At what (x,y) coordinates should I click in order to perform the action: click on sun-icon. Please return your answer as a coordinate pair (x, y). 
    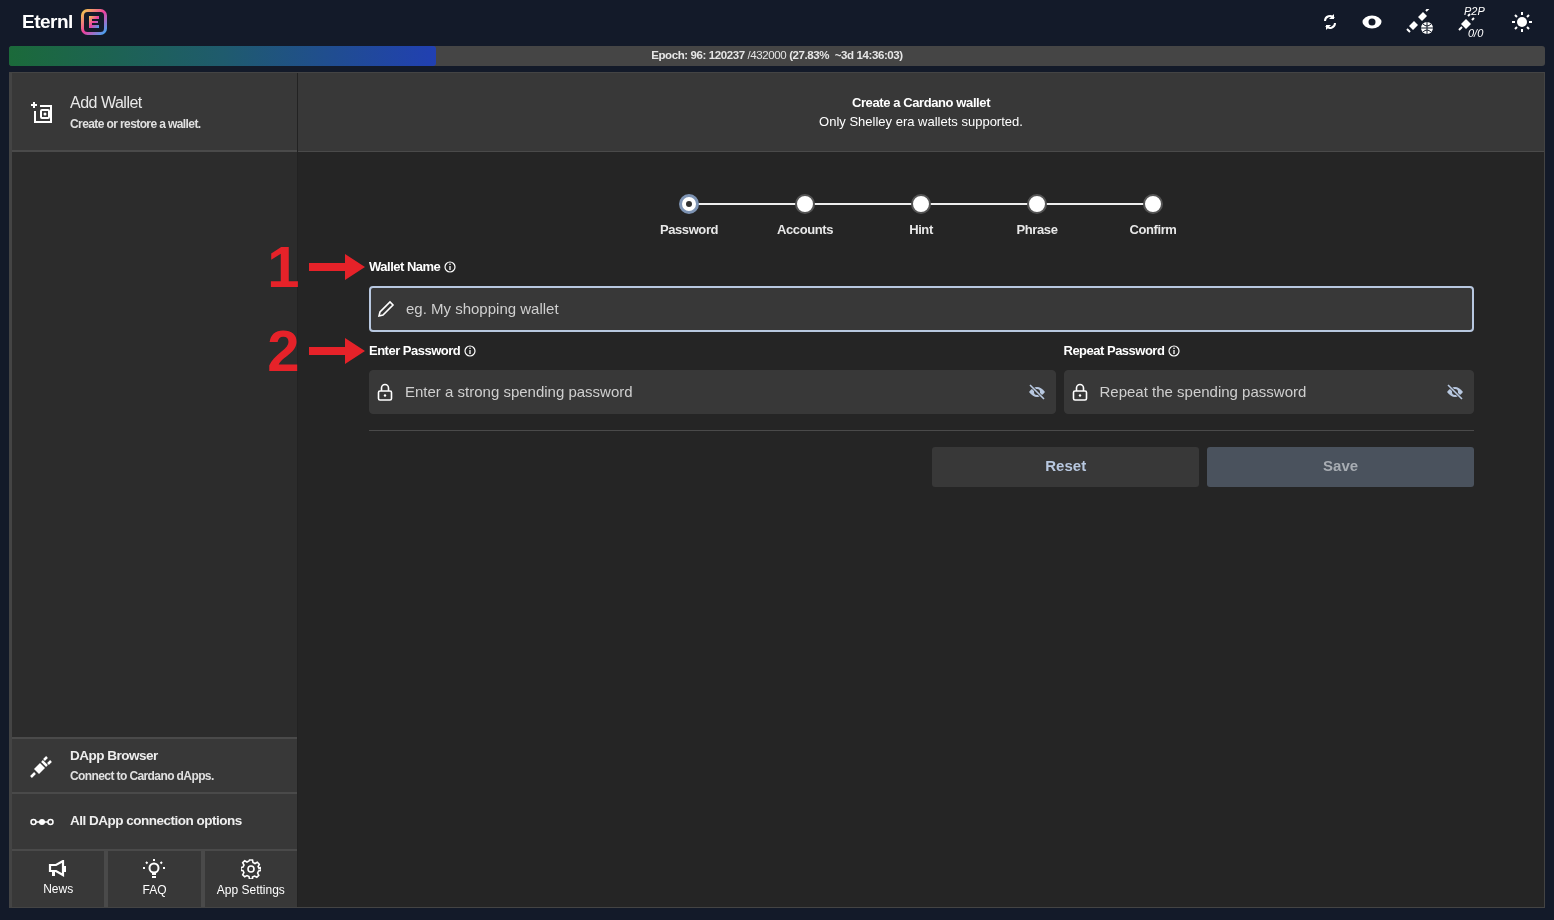
    Looking at the image, I should click on (1522, 22).